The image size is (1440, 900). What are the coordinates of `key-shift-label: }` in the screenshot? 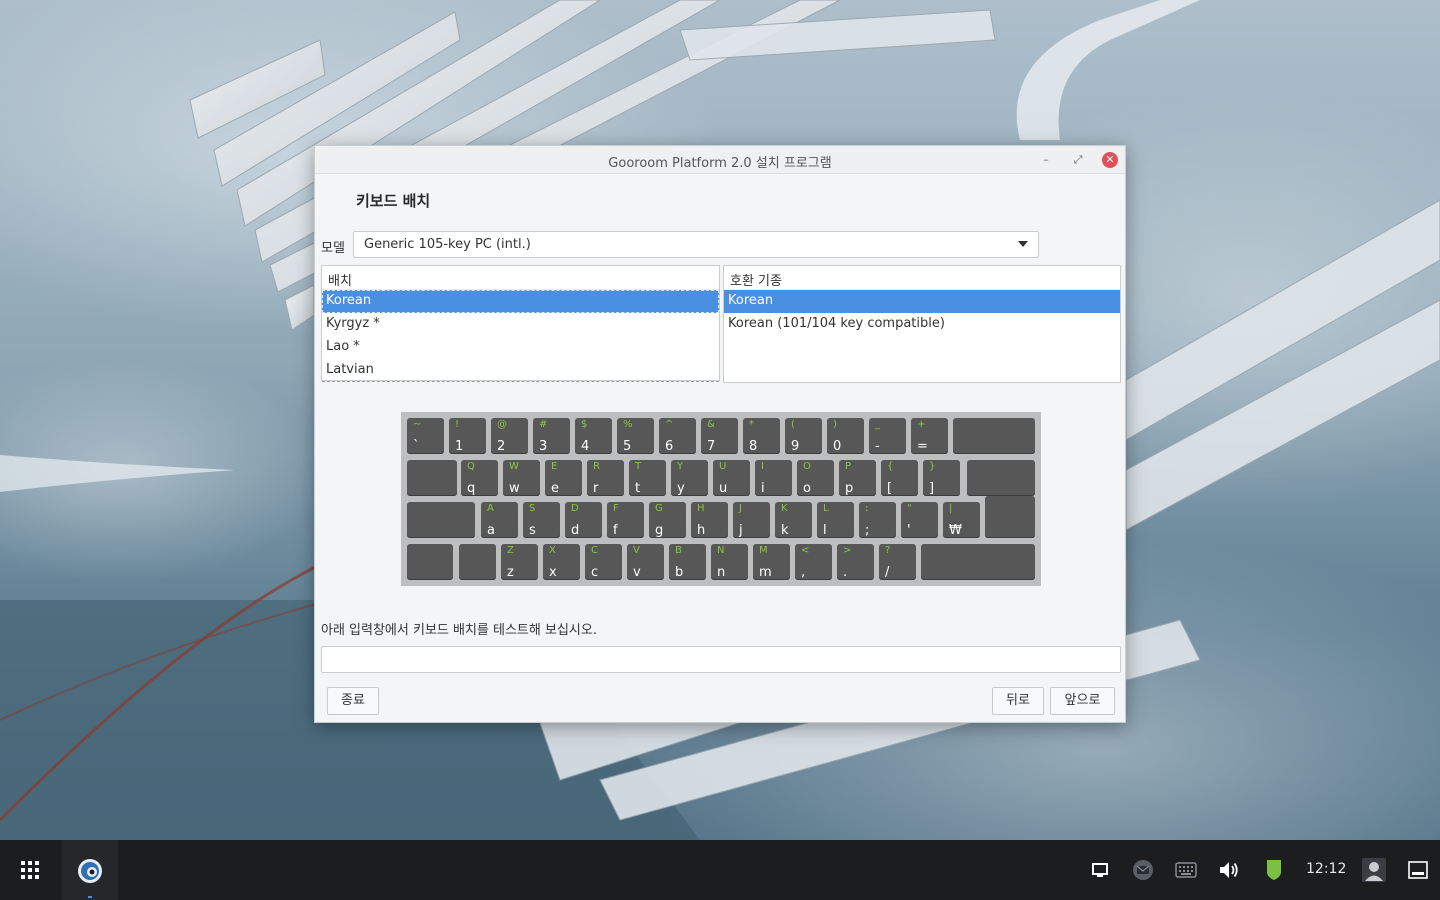 It's located at (932, 466).